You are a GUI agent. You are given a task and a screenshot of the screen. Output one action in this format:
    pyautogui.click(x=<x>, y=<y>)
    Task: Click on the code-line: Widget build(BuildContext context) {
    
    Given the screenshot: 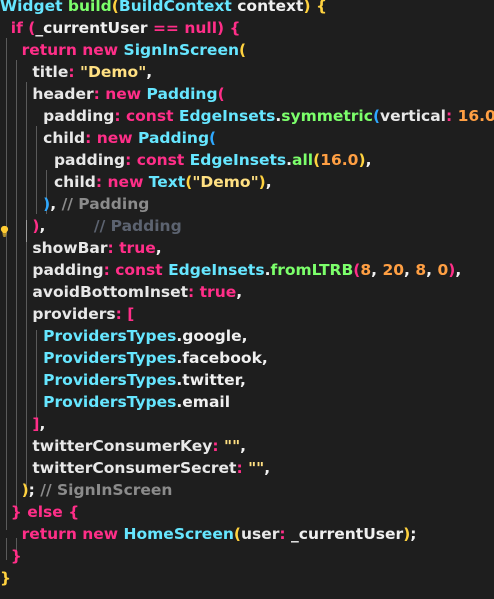 What is the action you would take?
    pyautogui.click(x=163, y=8)
    